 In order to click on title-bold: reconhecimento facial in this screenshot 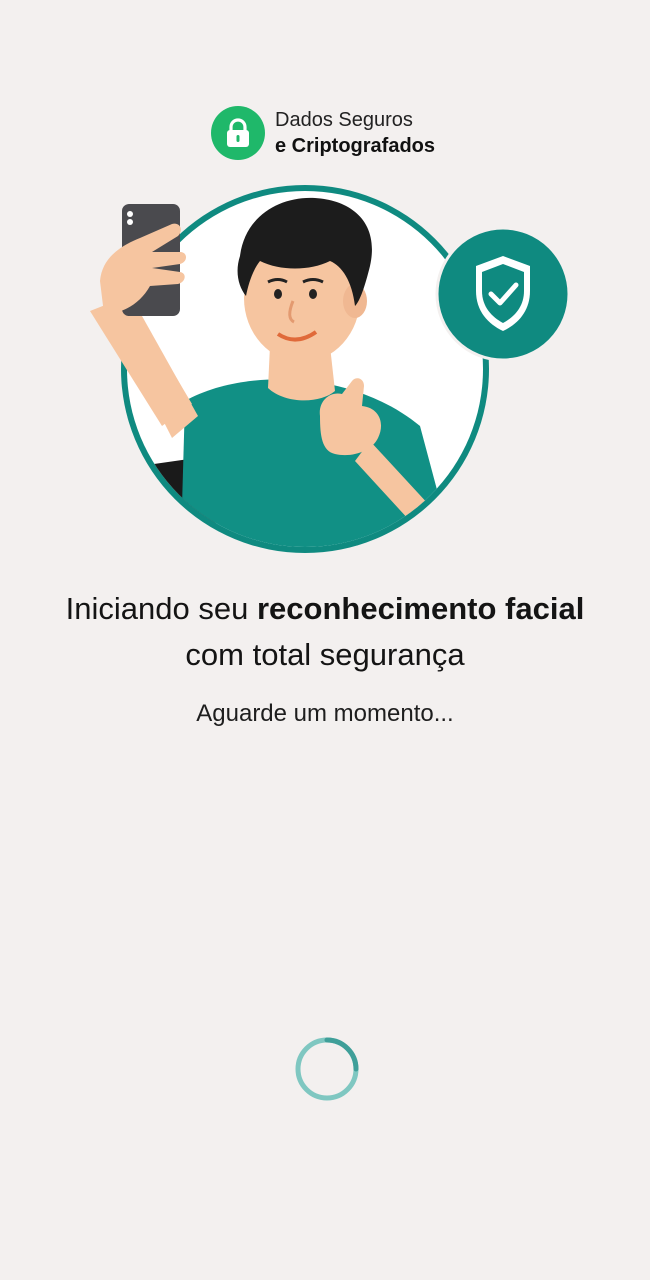, I will do `click(420, 608)`.